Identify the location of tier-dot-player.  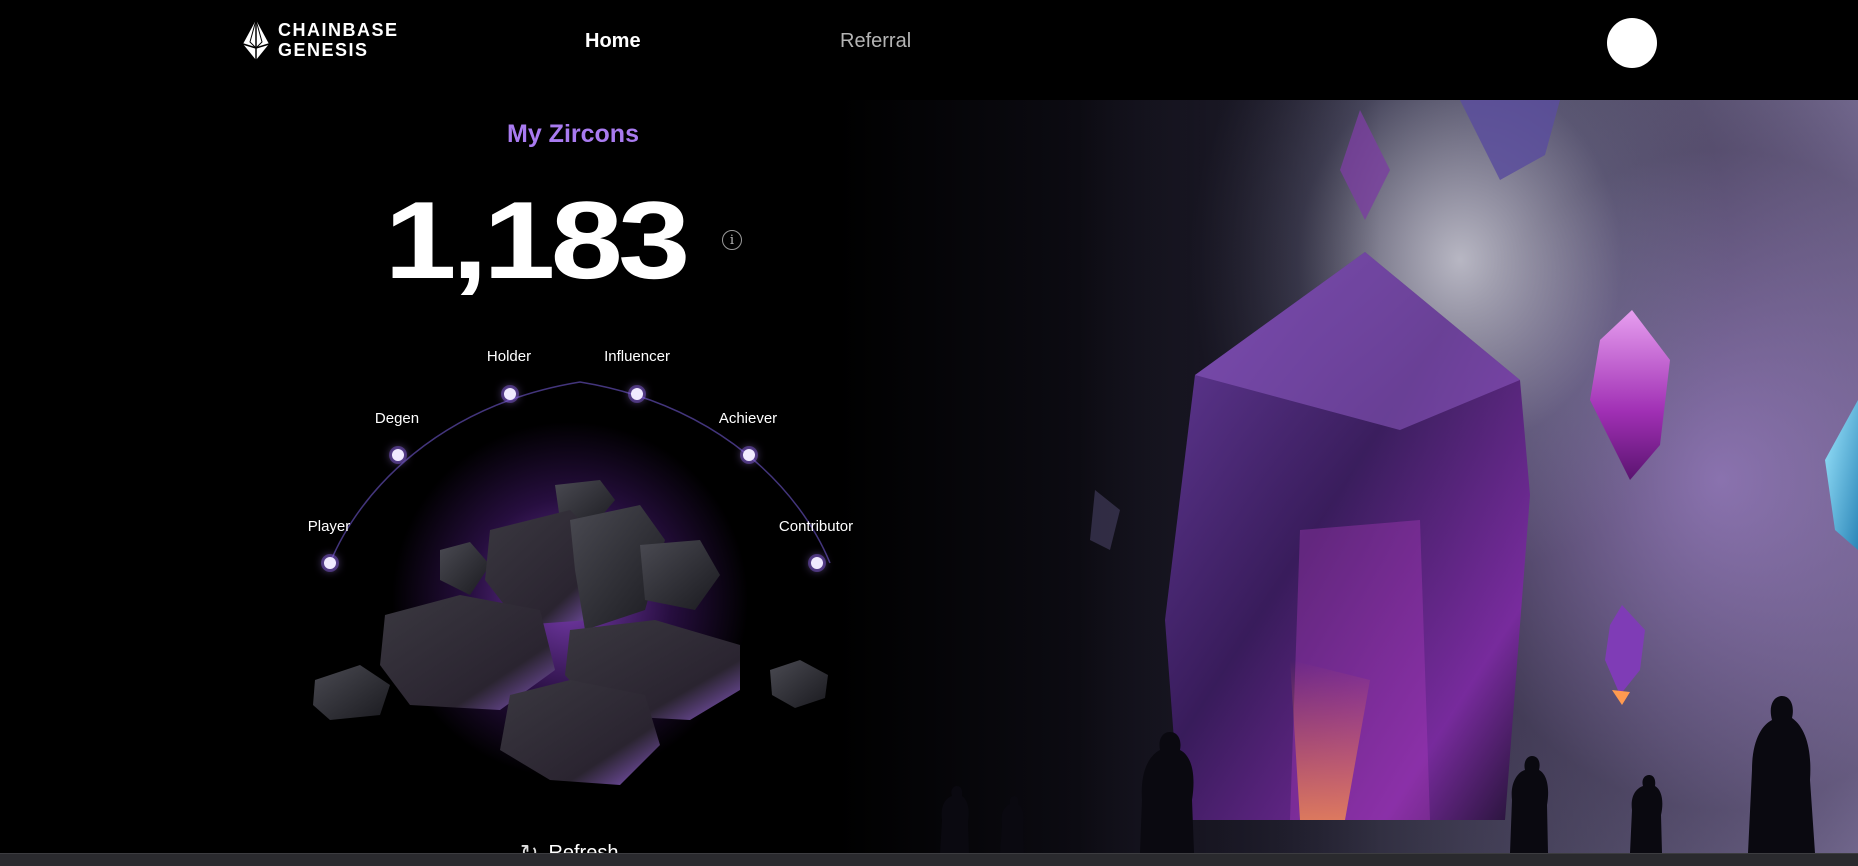
(330, 563).